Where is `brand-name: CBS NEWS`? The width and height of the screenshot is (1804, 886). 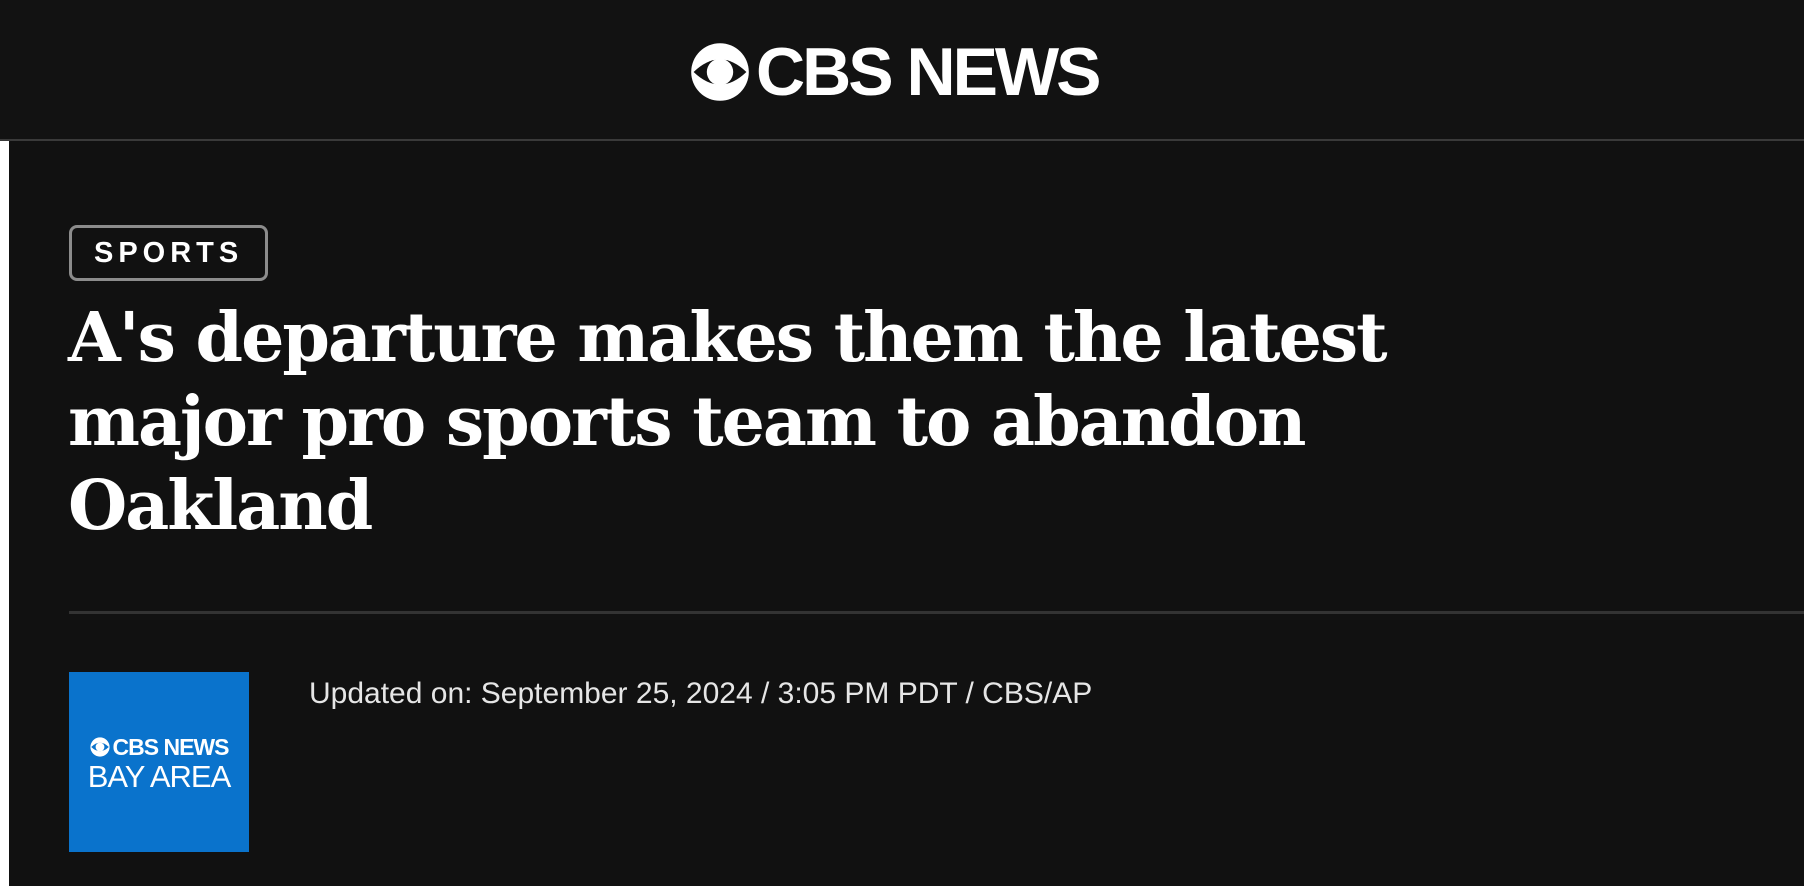
brand-name: CBS NEWS is located at coordinates (928, 72).